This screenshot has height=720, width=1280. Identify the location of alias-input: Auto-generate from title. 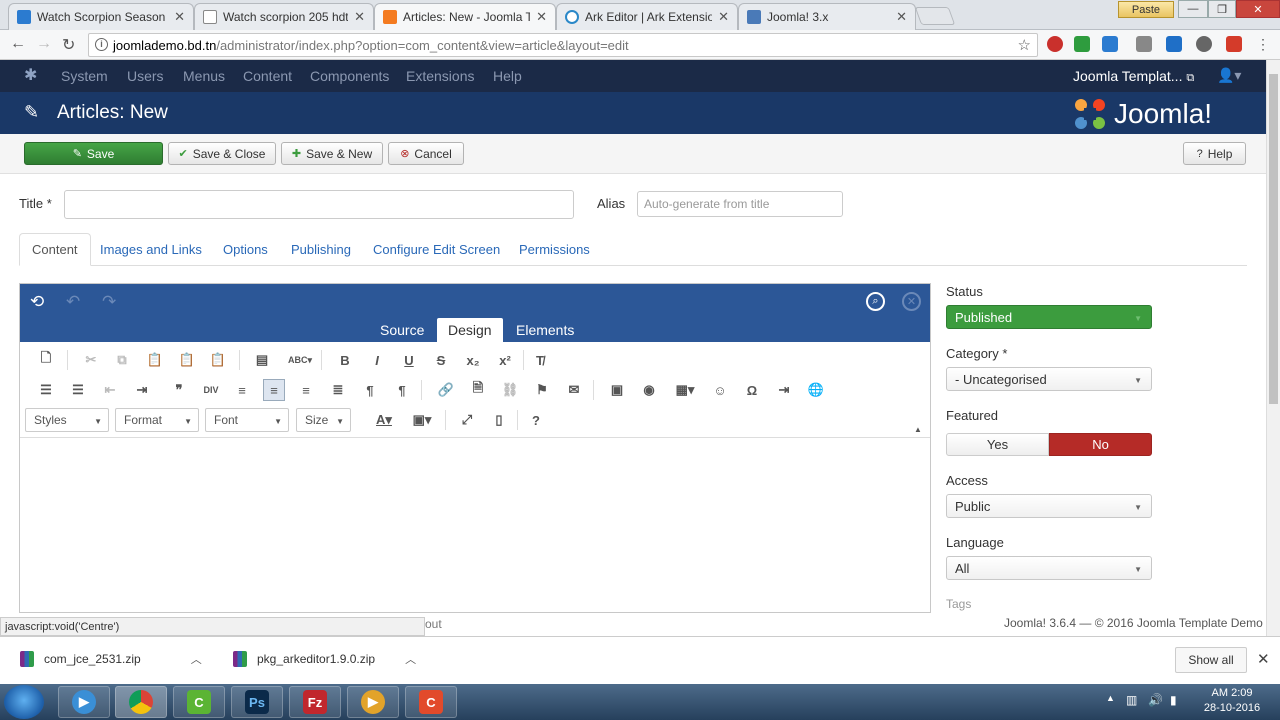
(740, 204).